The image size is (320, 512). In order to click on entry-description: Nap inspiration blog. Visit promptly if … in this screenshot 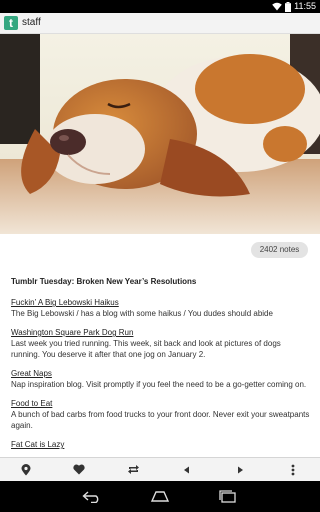, I will do `click(159, 384)`.